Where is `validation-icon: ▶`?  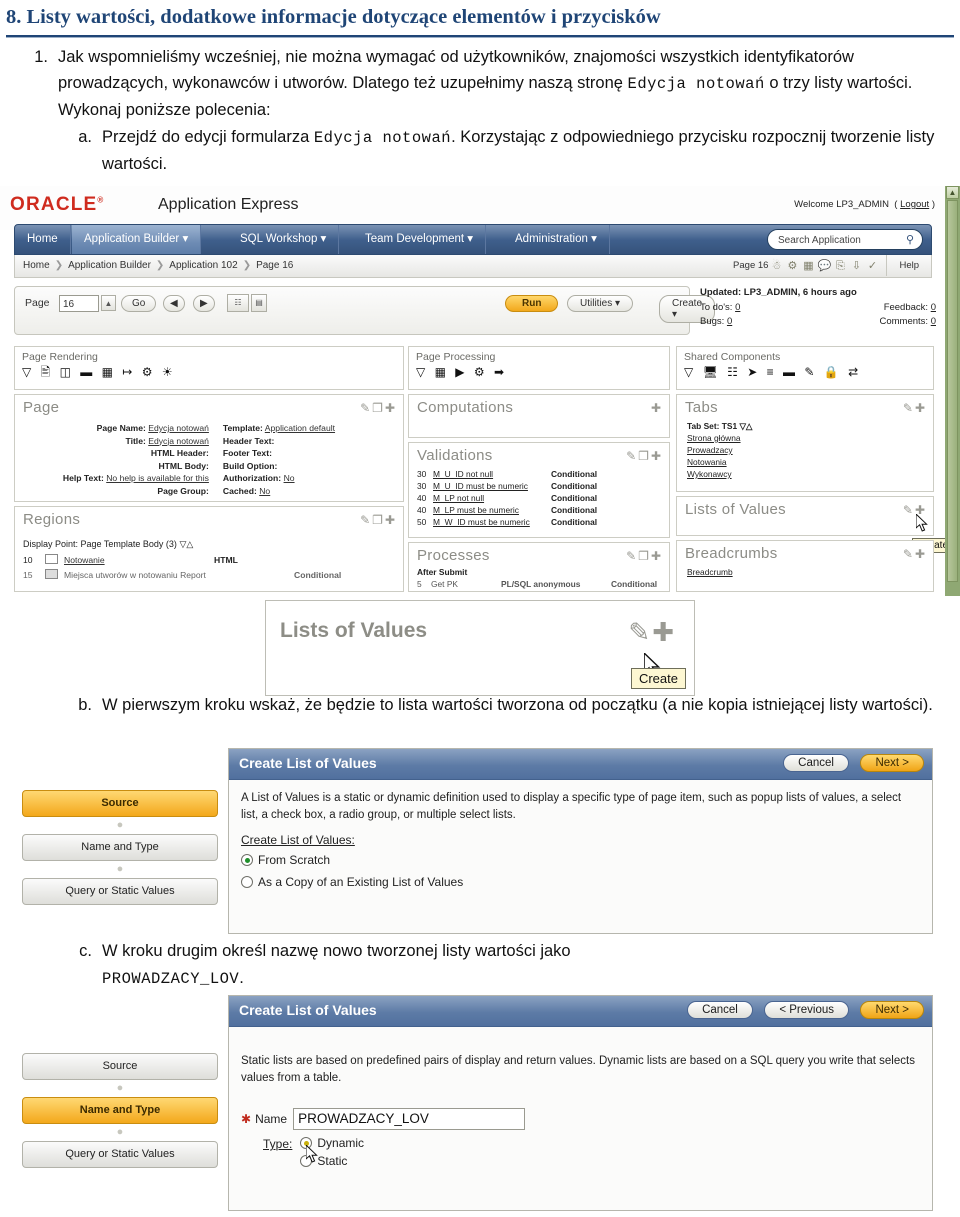 validation-icon: ▶ is located at coordinates (461, 372).